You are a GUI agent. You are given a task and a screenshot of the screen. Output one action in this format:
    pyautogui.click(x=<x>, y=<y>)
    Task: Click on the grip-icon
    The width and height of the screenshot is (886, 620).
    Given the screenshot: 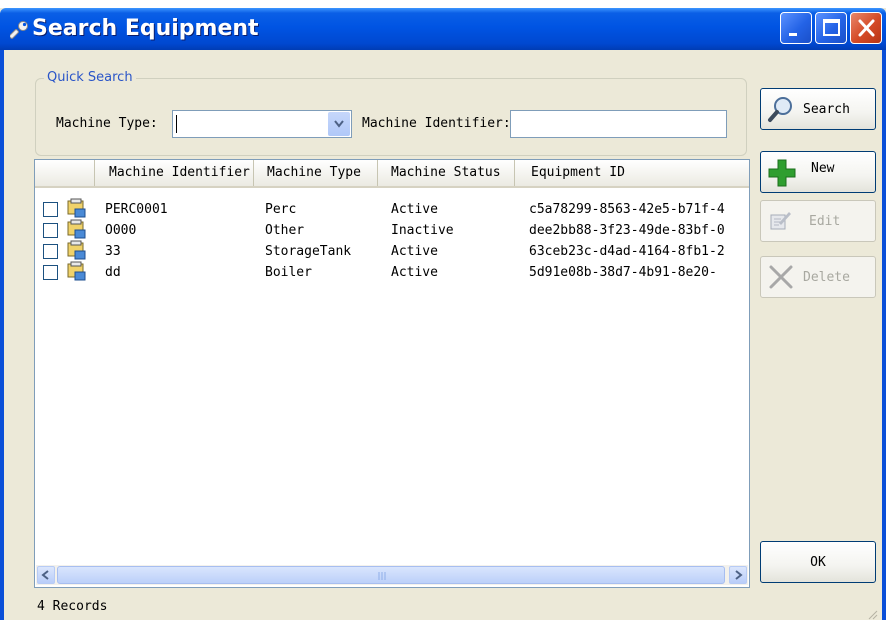 What is the action you would take?
    pyautogui.click(x=382, y=576)
    